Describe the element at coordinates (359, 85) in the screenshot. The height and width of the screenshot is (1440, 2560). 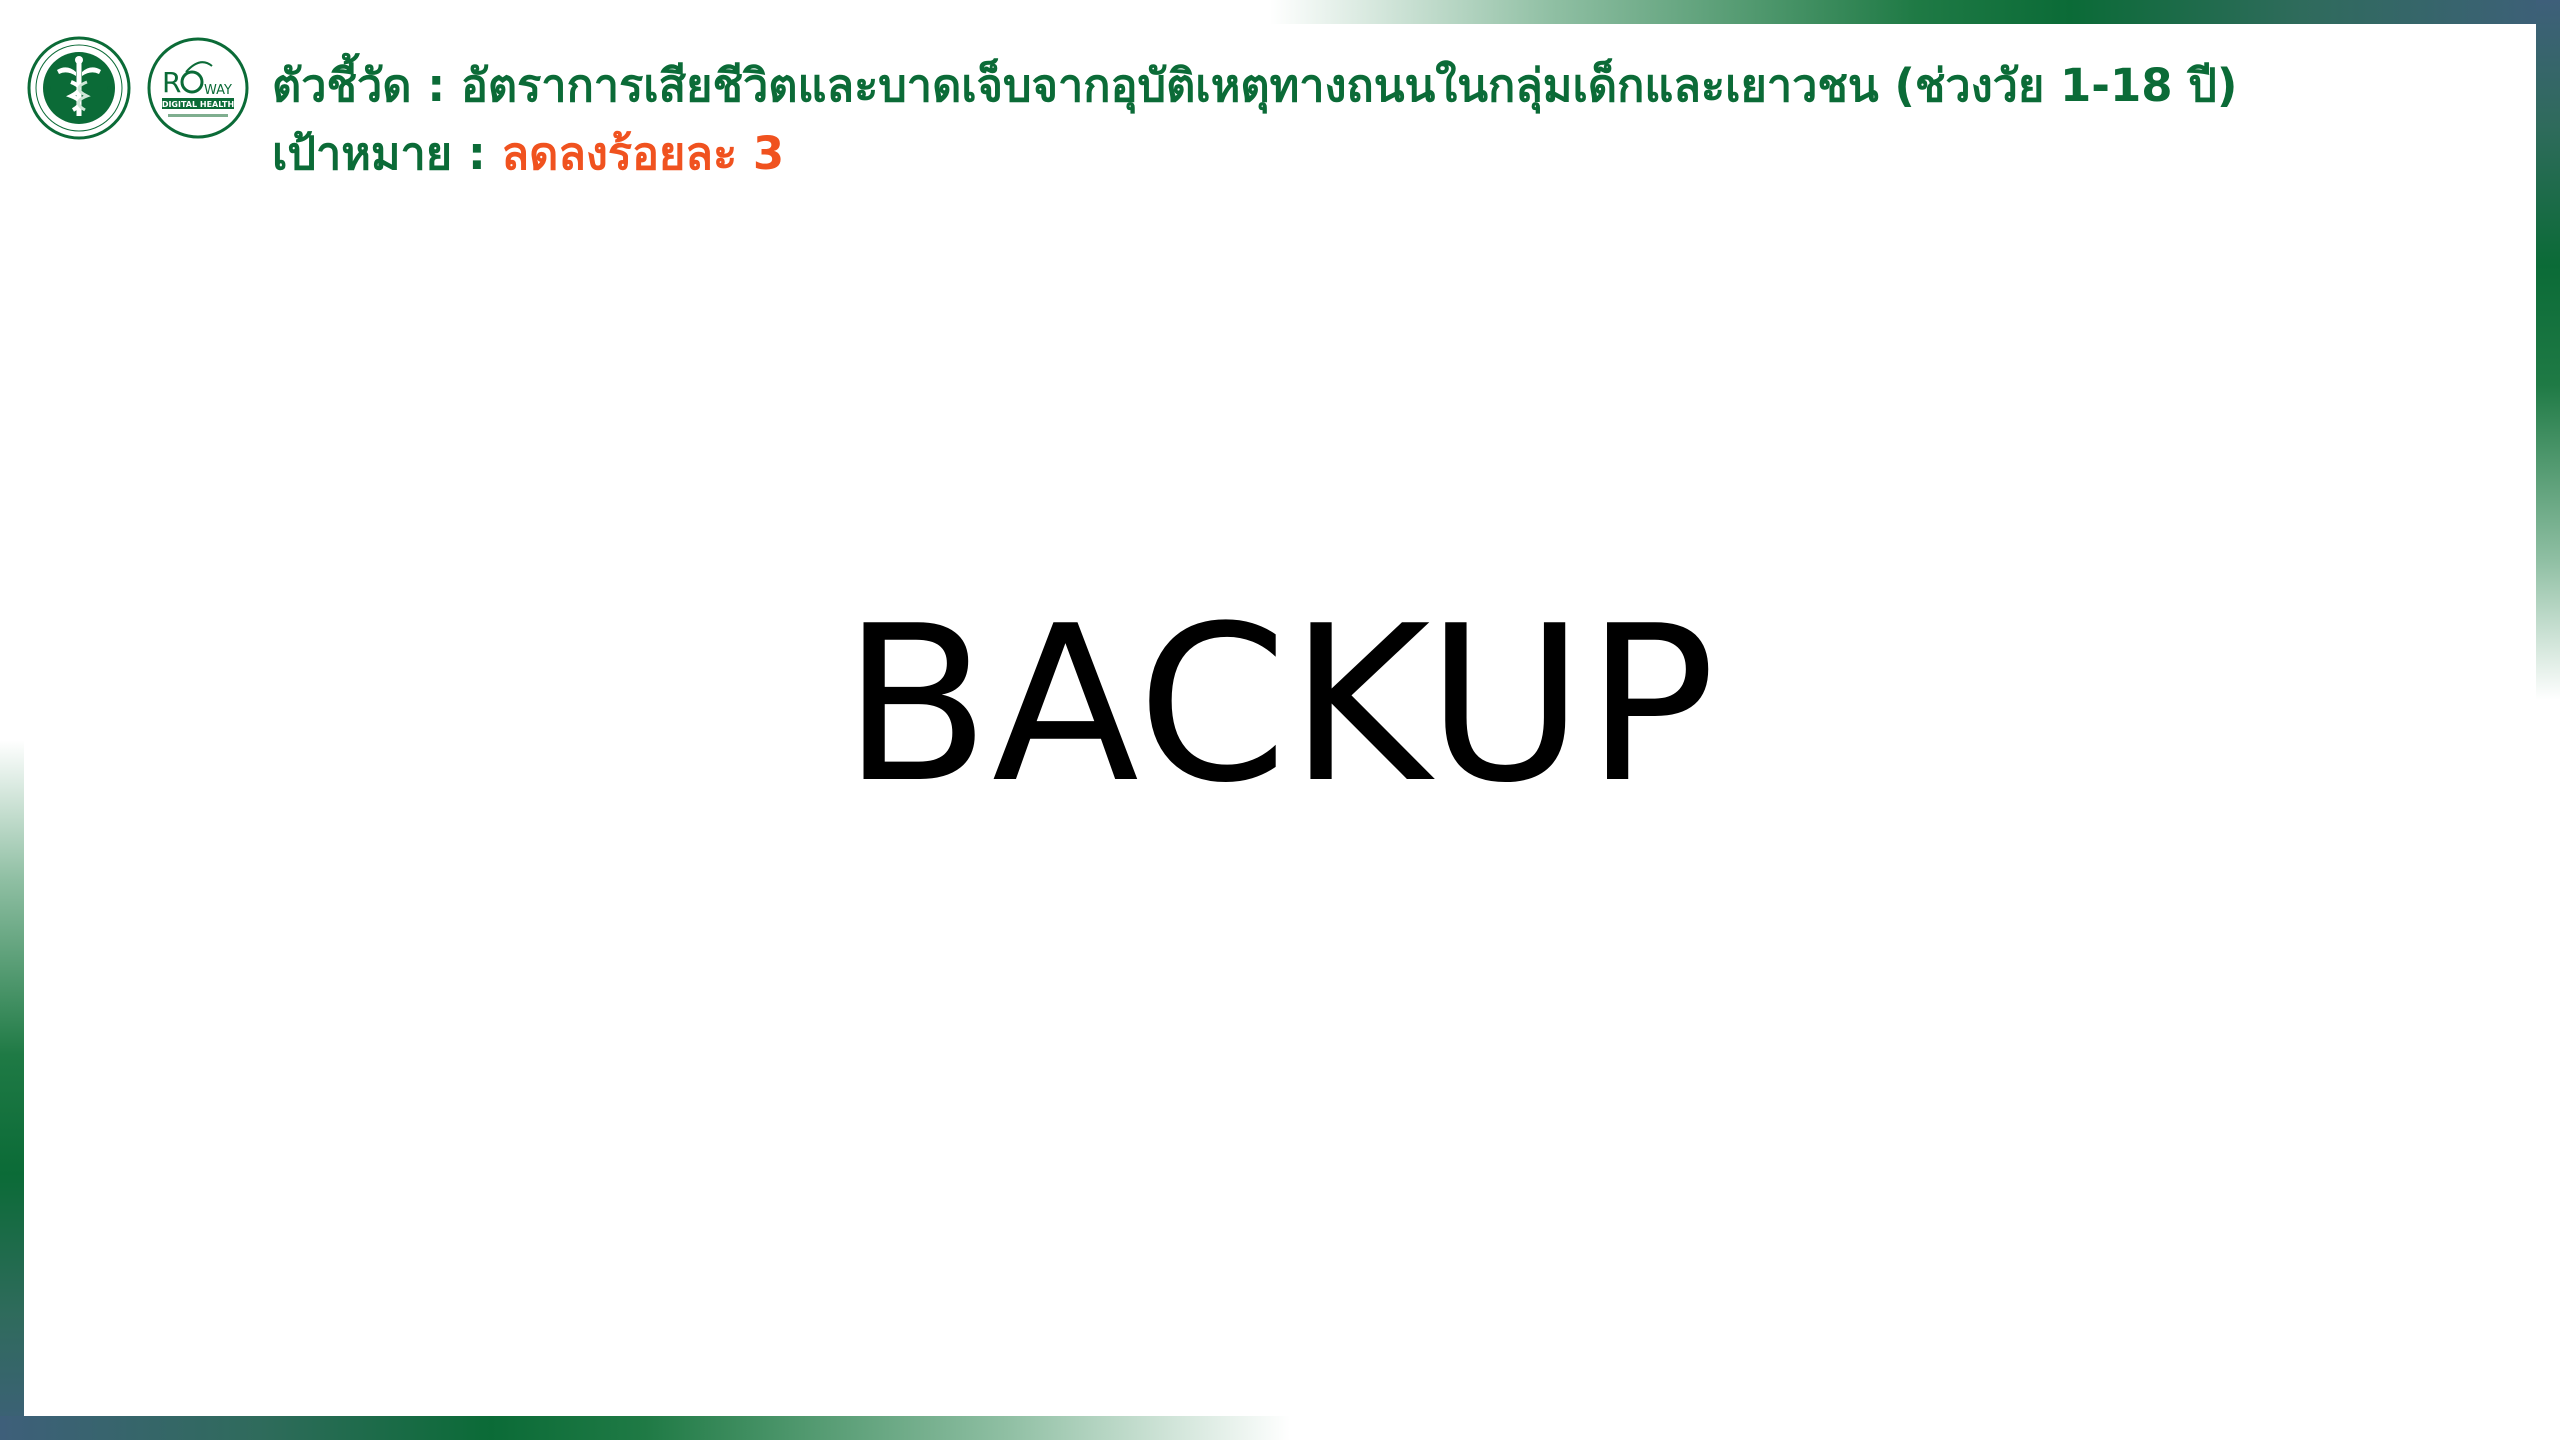
I see `indicator-label: ตัวชี้วัด :` at that location.